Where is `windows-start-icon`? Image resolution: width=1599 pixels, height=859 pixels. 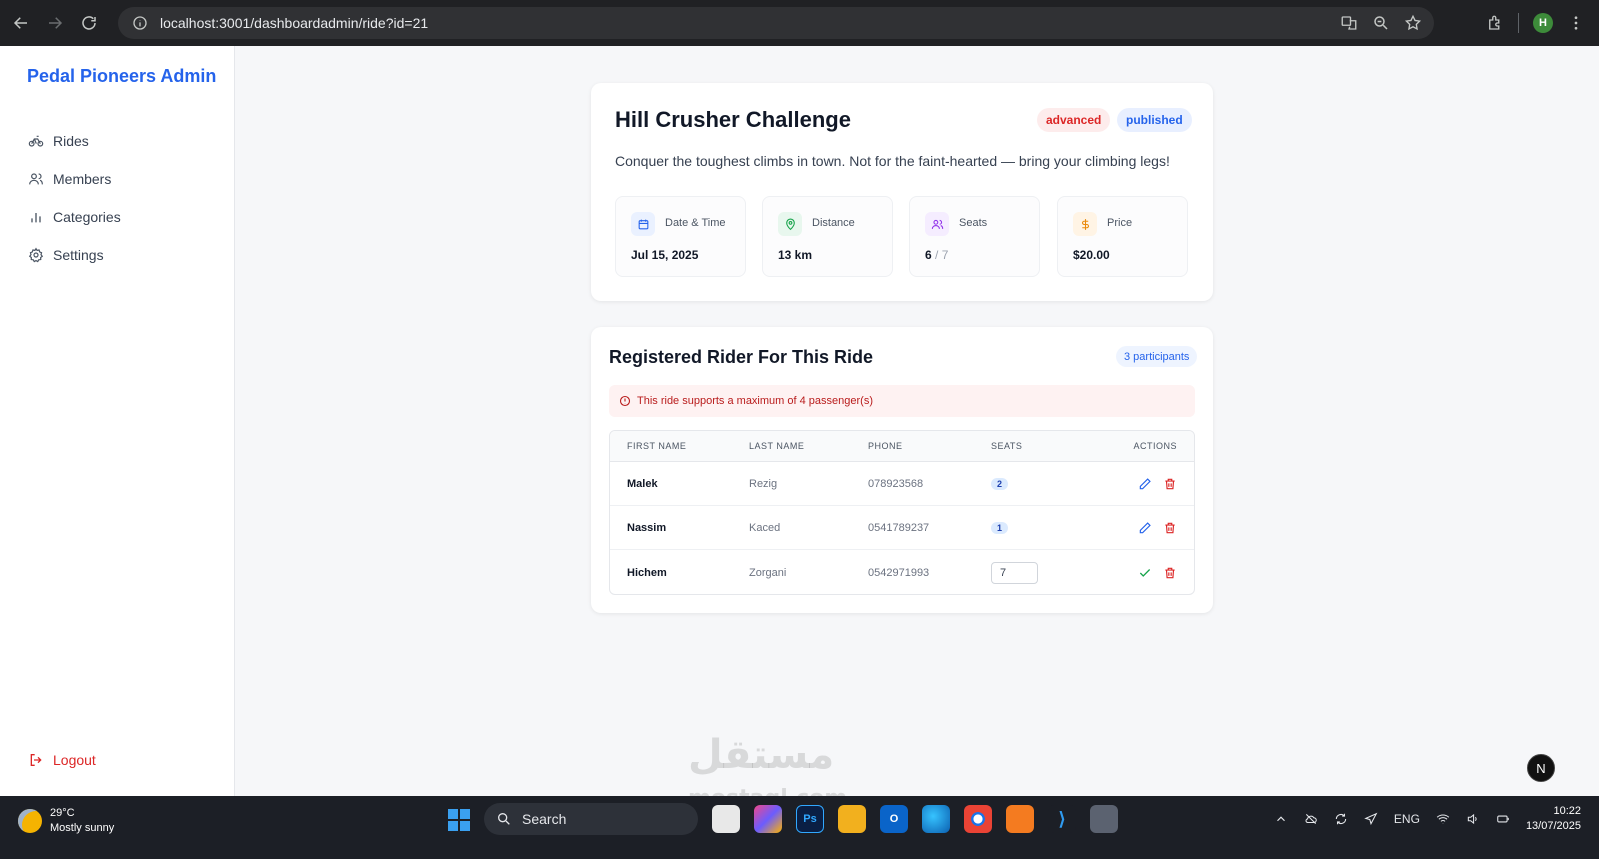 windows-start-icon is located at coordinates (459, 820).